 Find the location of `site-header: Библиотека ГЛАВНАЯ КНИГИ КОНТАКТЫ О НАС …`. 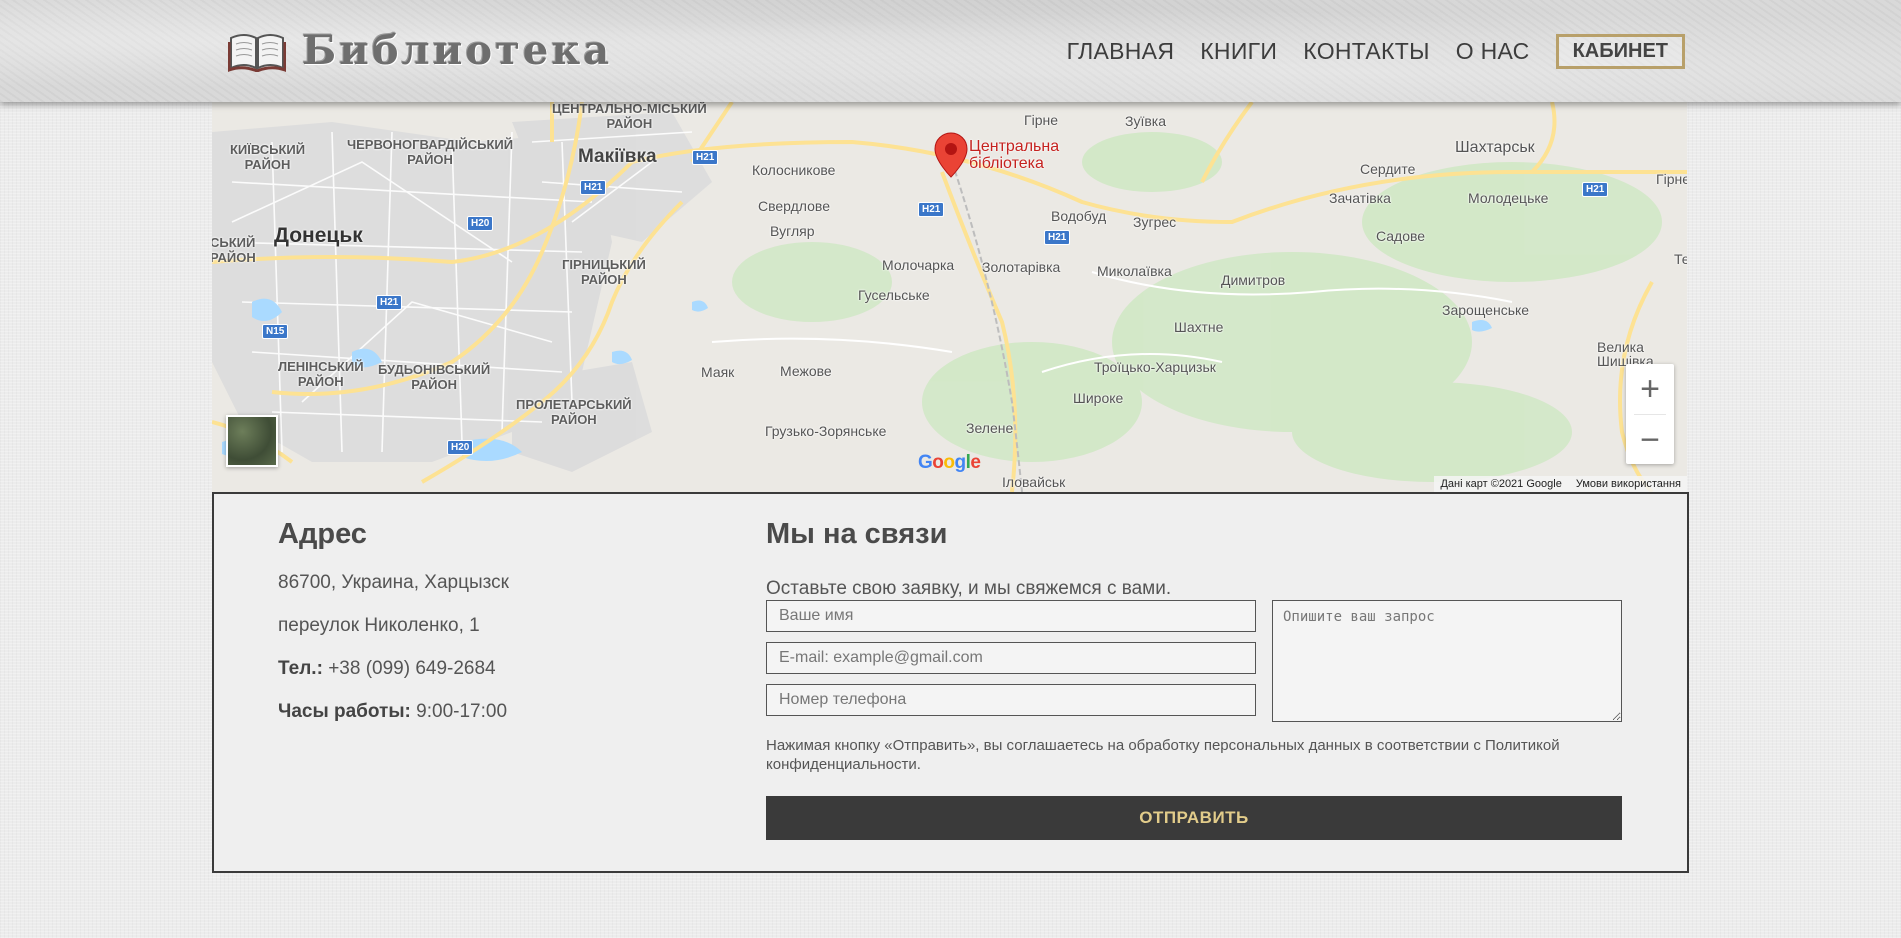

site-header: Библиотека ГЛАВНАЯ КНИГИ КОНТАКТЫ О НАС … is located at coordinates (950, 51).